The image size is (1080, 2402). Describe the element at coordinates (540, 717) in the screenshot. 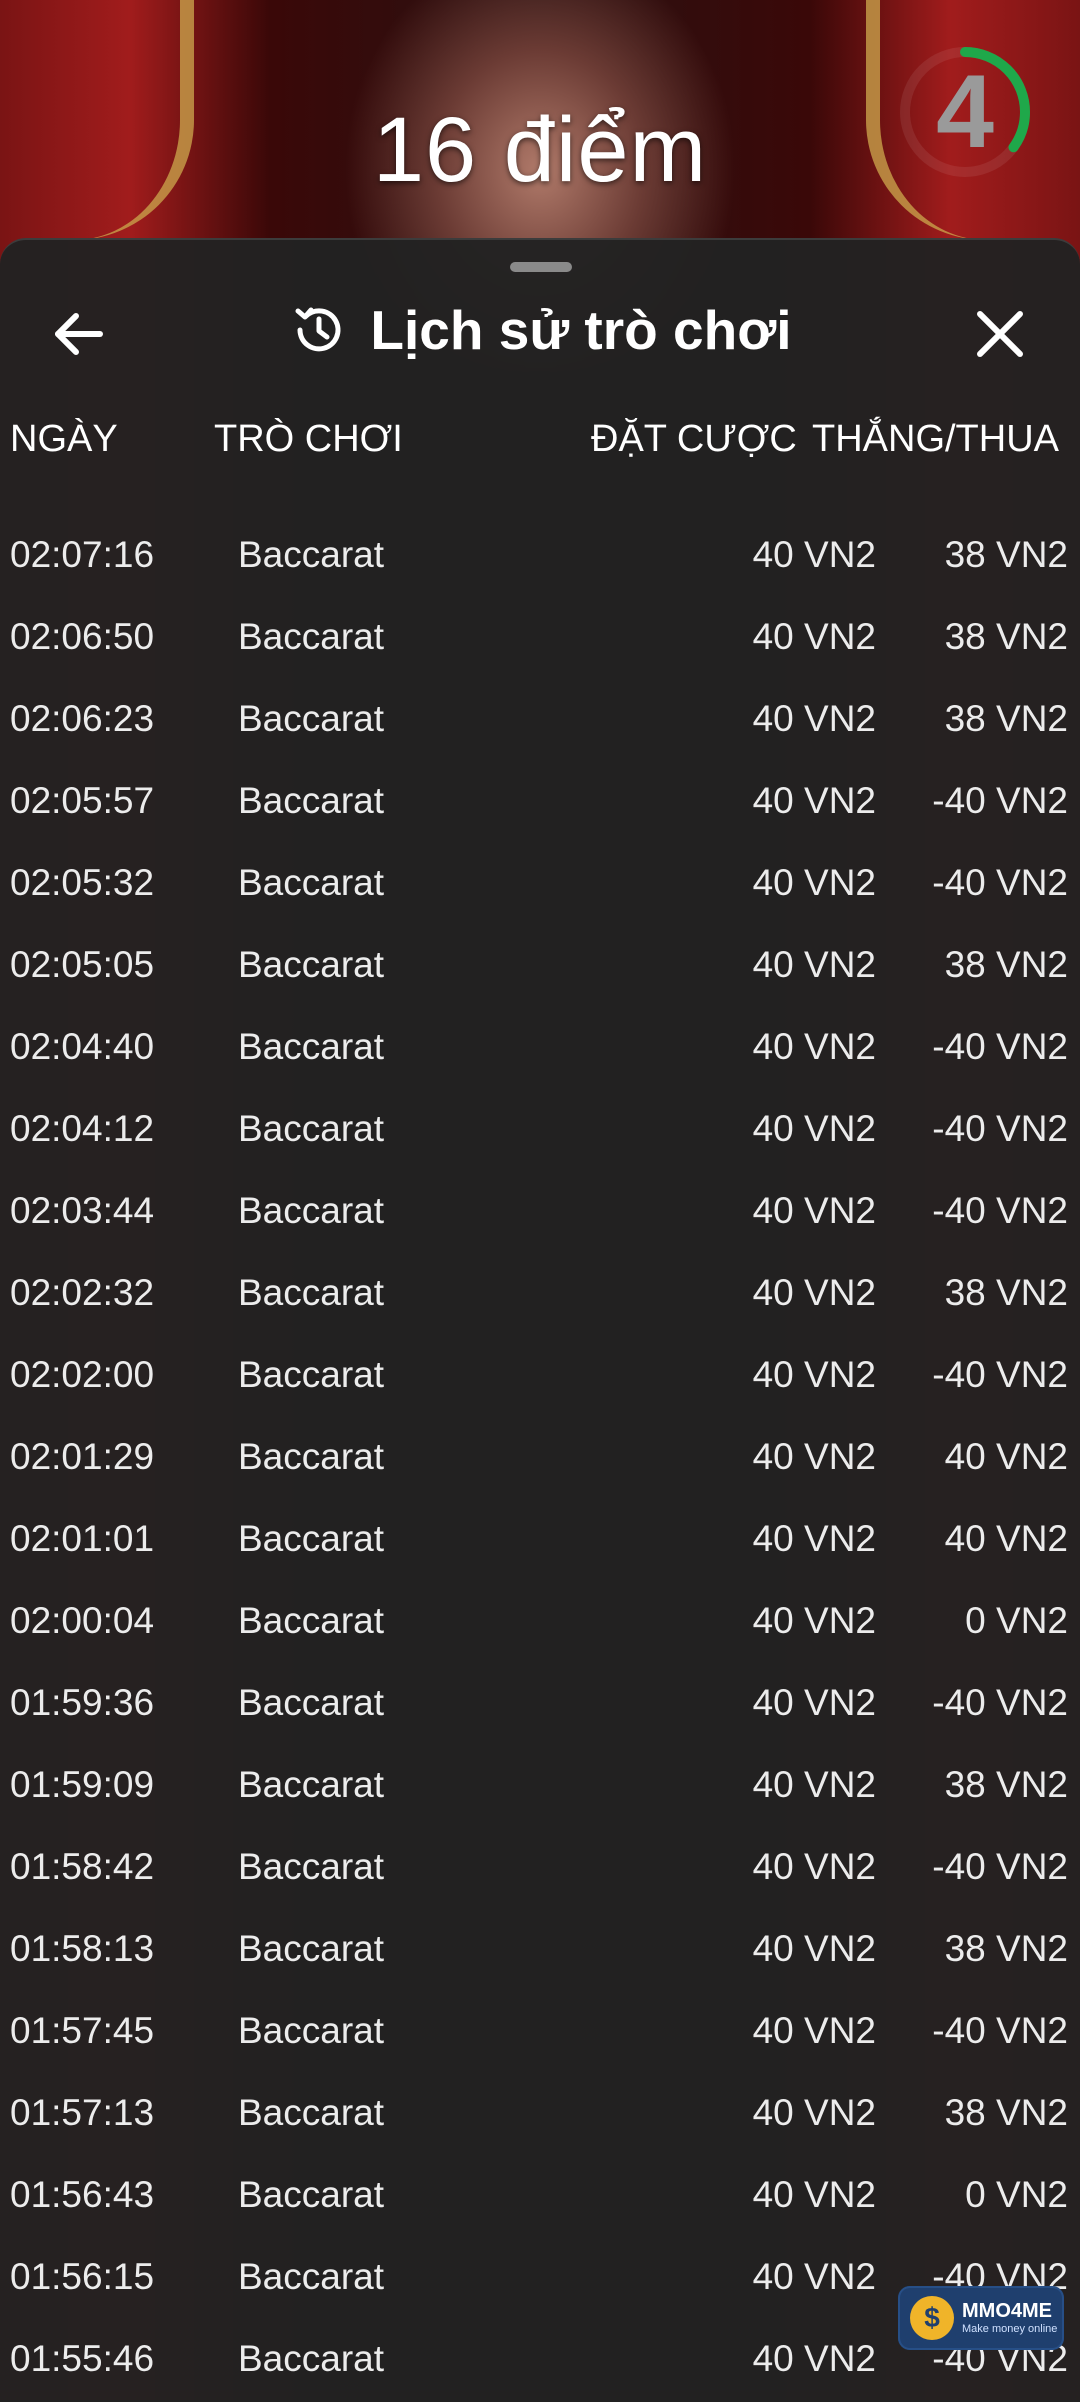

I see `history-row: 02:06:23 Baccarat 40 VN2 38 VN2` at that location.